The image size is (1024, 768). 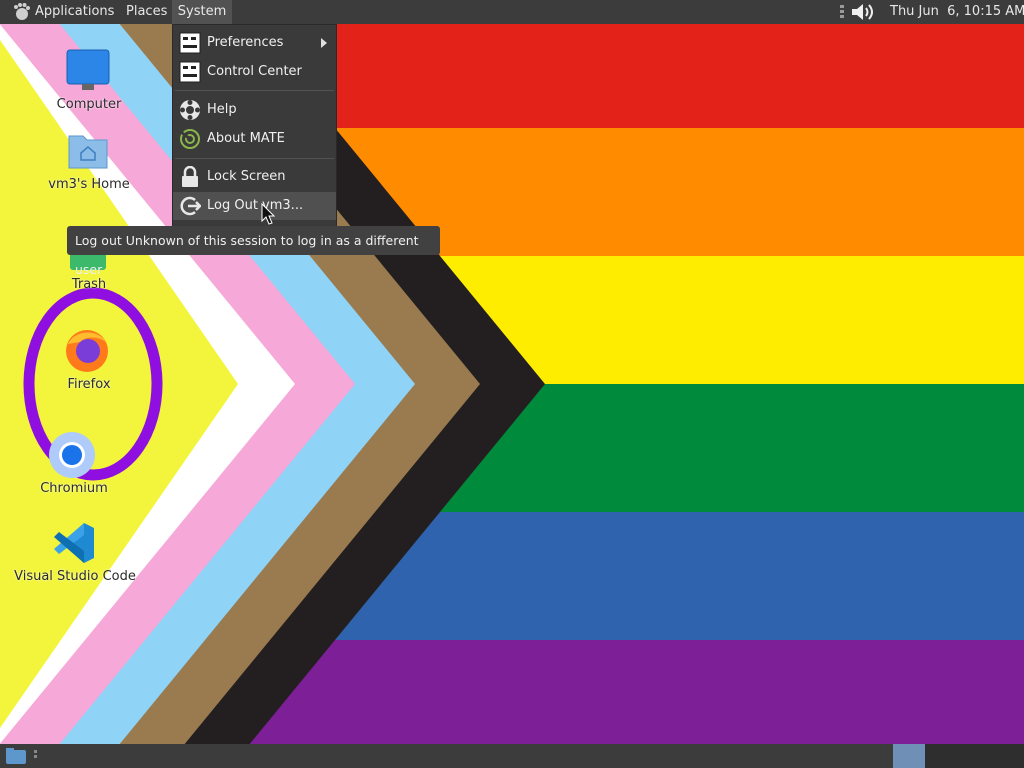 I want to click on places-menu: Places, so click(x=146, y=12).